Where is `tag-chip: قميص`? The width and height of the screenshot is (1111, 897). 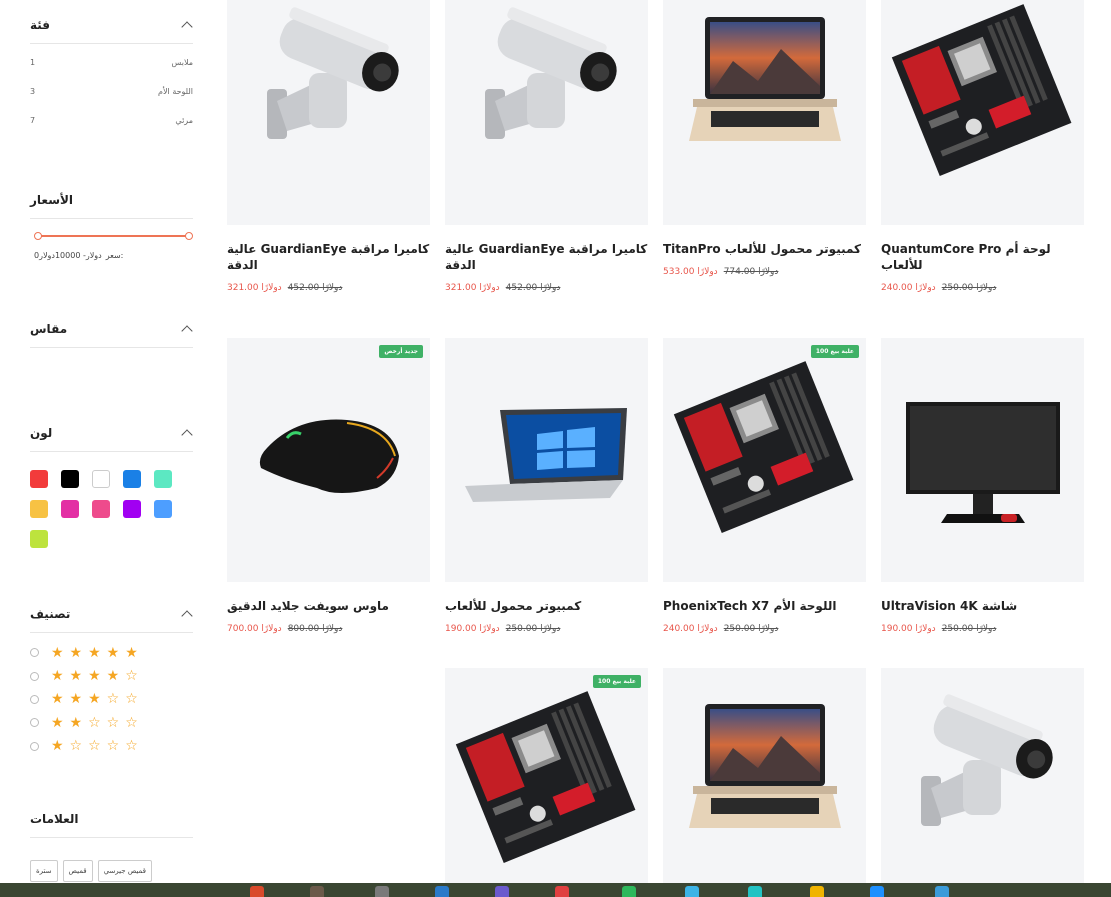
tag-chip: قميص is located at coordinates (77, 871).